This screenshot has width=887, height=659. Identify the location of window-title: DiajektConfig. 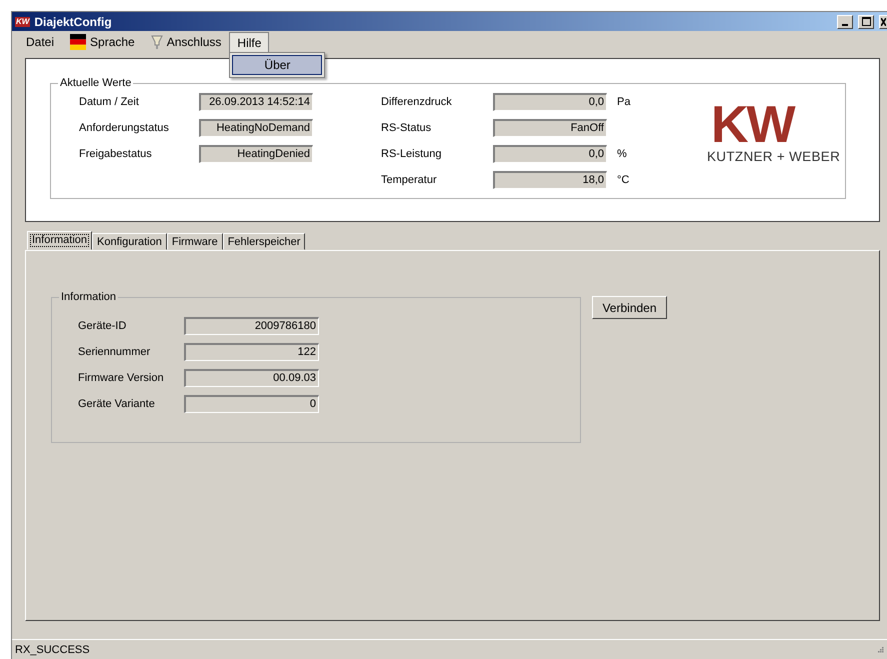
(73, 21).